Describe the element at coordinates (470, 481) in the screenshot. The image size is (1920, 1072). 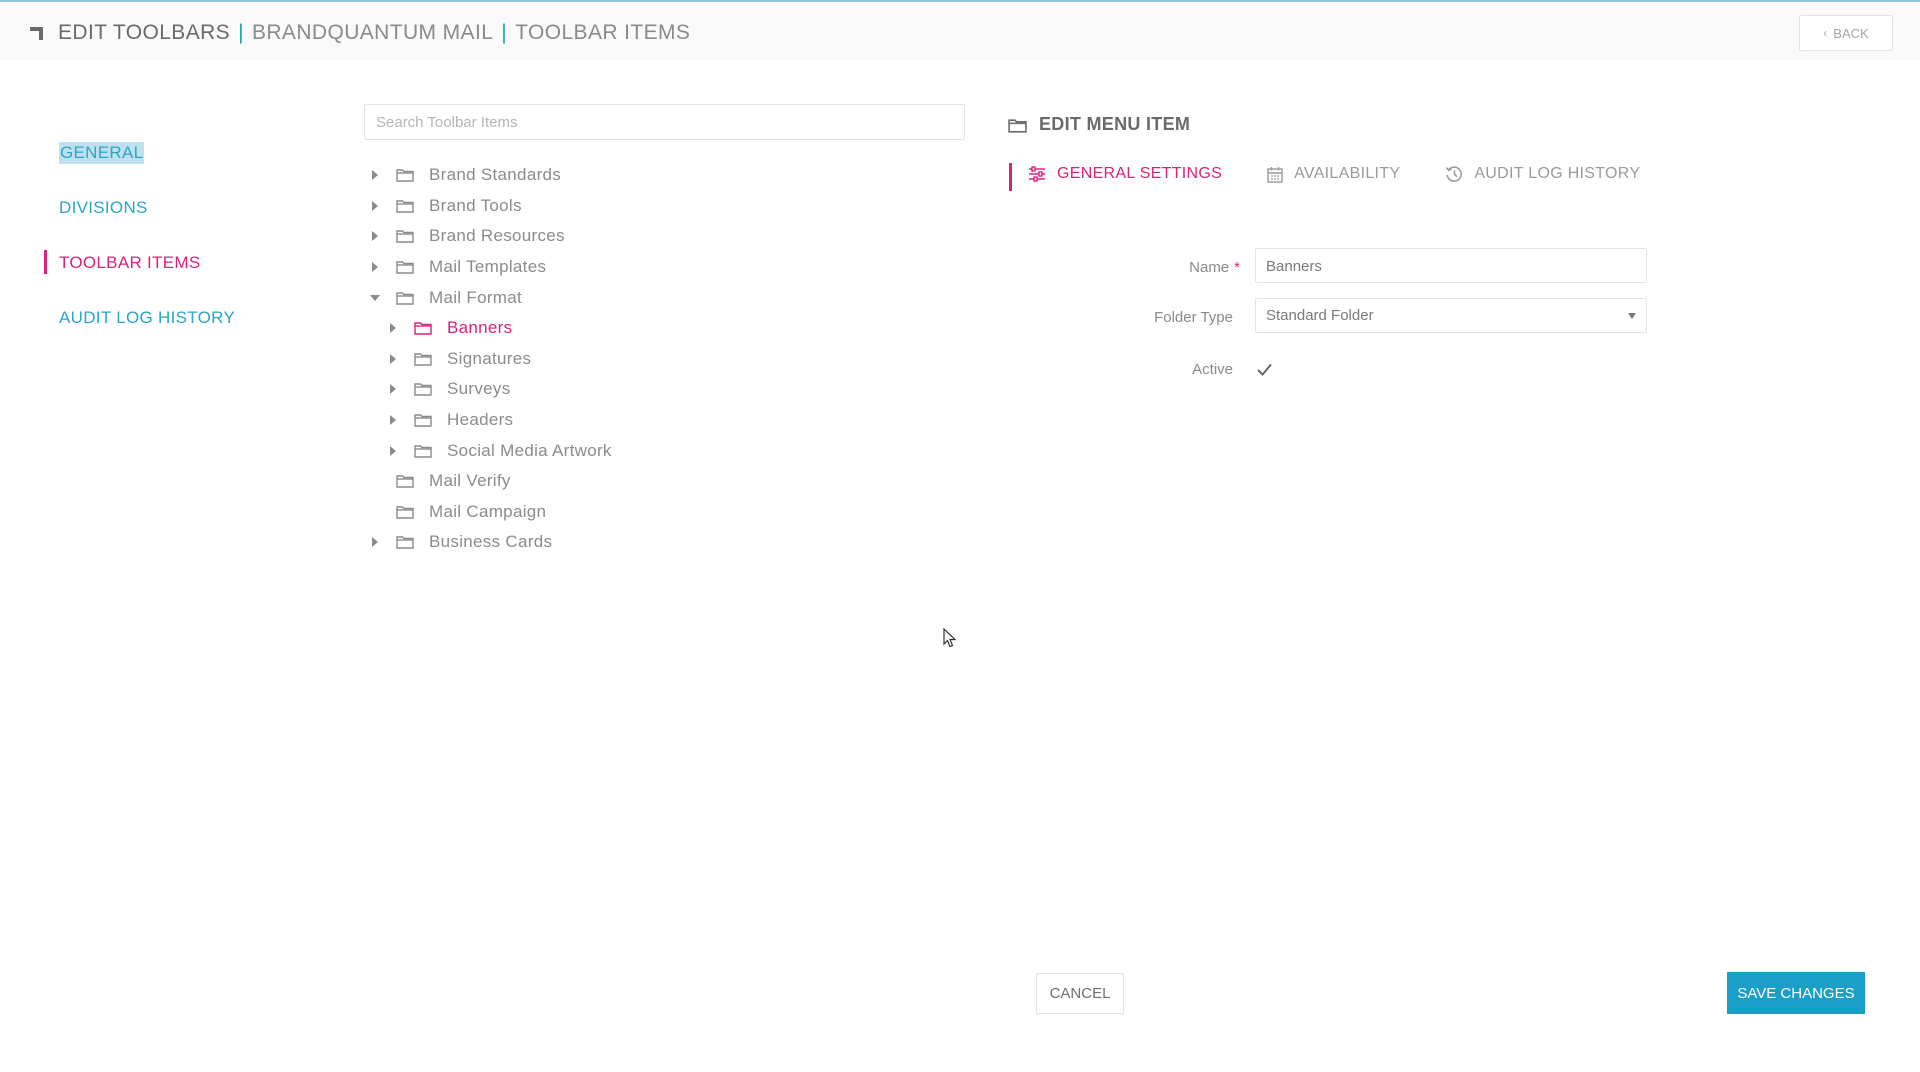
I see `tree-item-label: Mail Verify` at that location.